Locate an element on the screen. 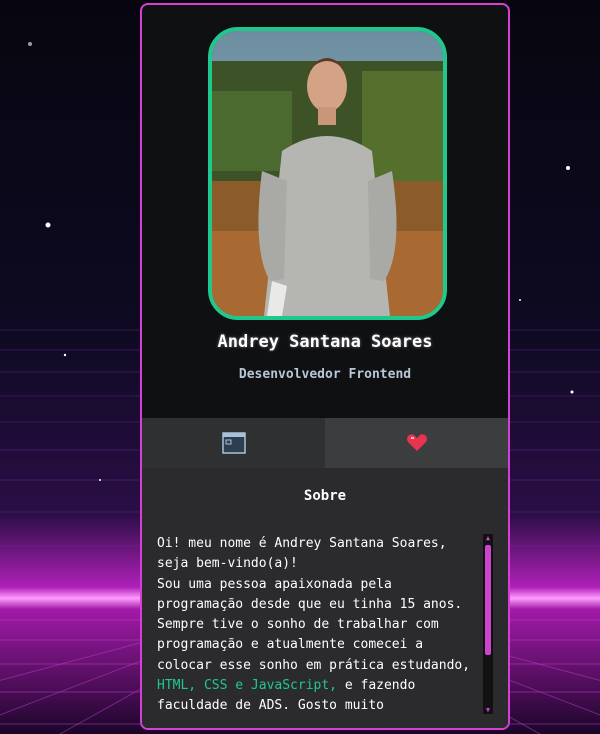 The image size is (600, 734). tab-about is located at coordinates (233, 443).